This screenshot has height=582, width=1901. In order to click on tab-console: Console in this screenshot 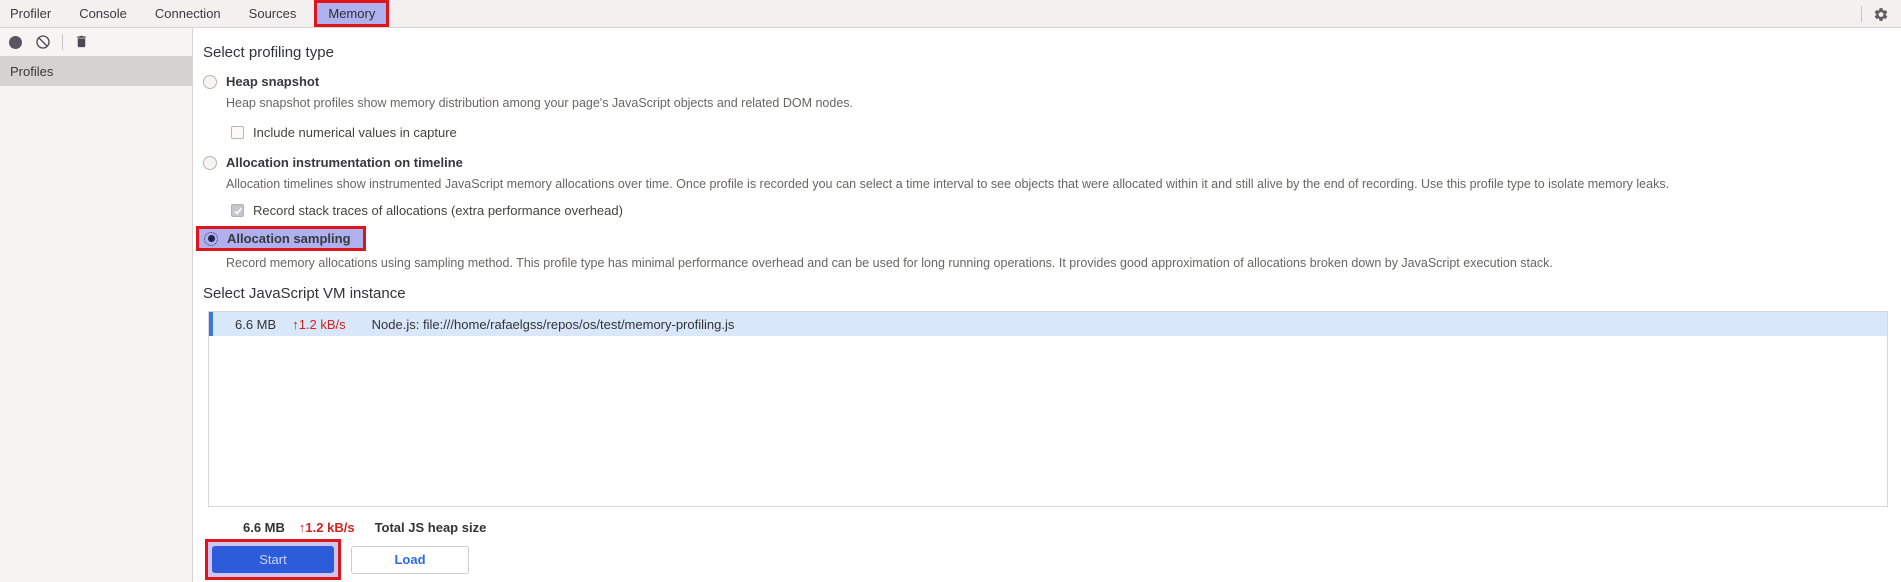, I will do `click(103, 13)`.